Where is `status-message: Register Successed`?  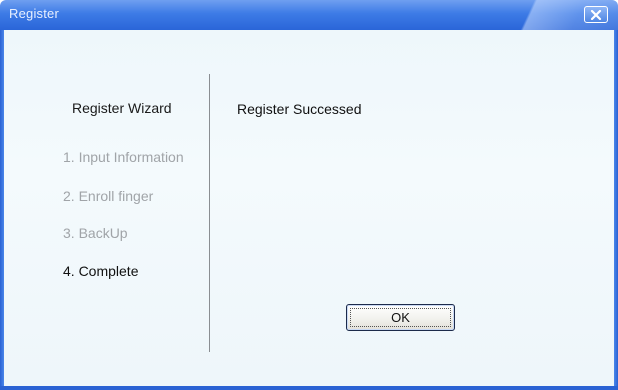
status-message: Register Successed is located at coordinates (299, 109).